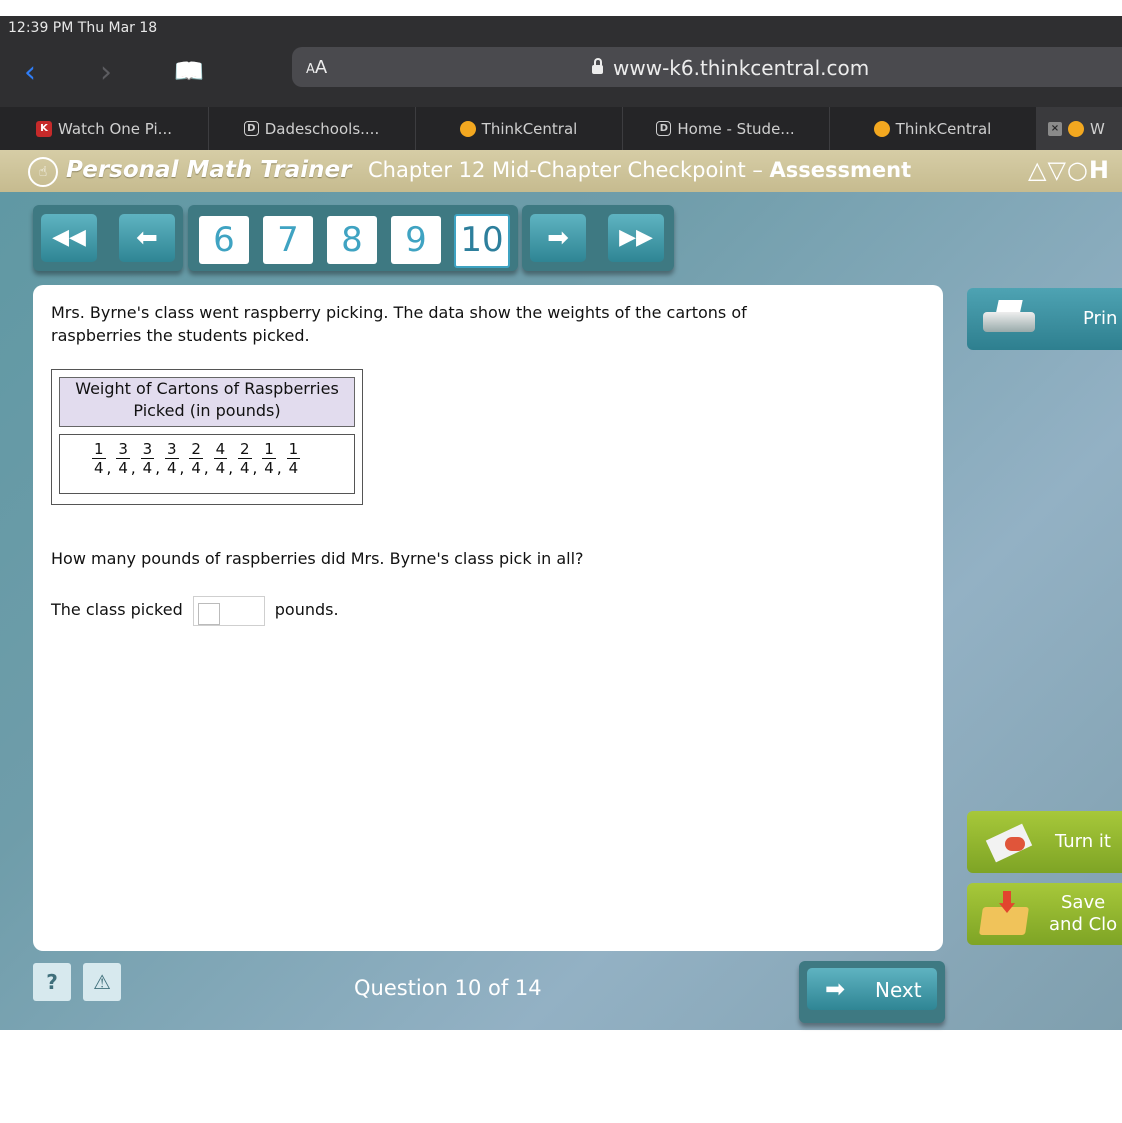  I want to click on page-6-button: 6, so click(224, 240).